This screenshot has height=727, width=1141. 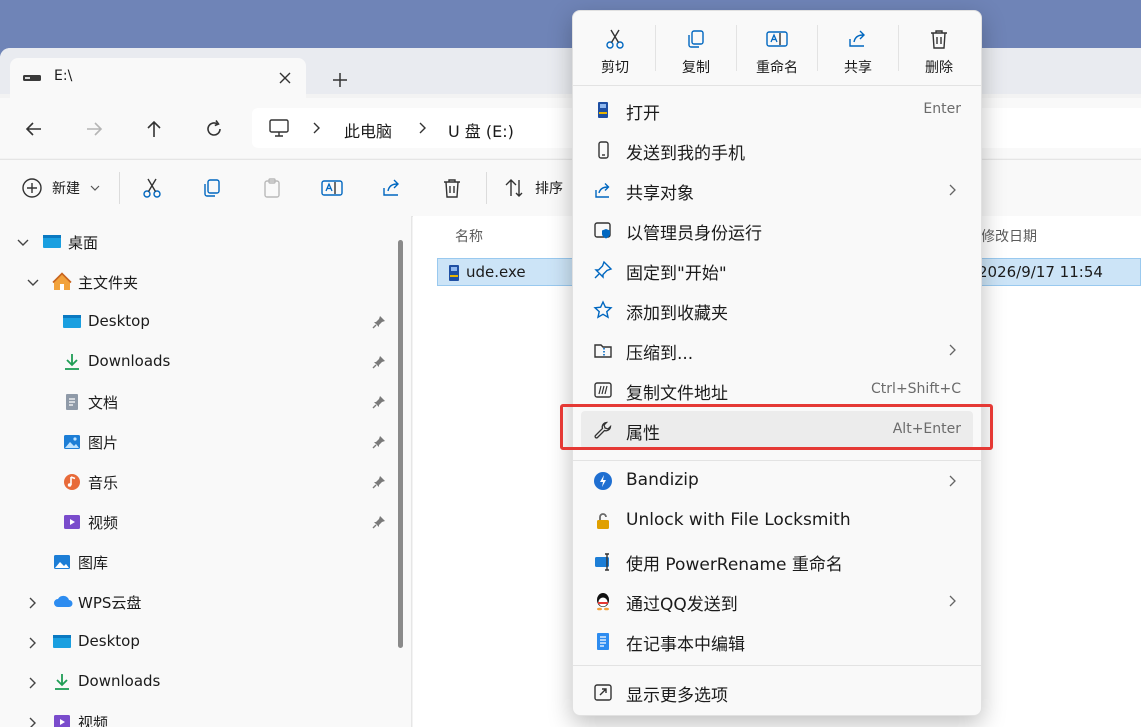 I want to click on download-icon, so click(x=72, y=362).